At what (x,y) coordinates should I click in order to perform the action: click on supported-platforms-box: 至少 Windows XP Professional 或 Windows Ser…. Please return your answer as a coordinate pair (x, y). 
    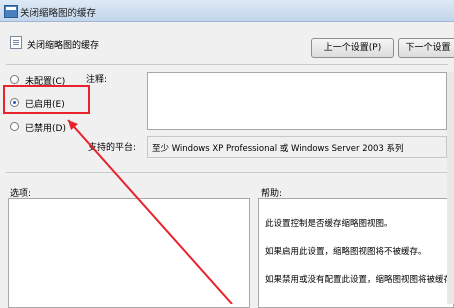
    Looking at the image, I should click on (297, 147).